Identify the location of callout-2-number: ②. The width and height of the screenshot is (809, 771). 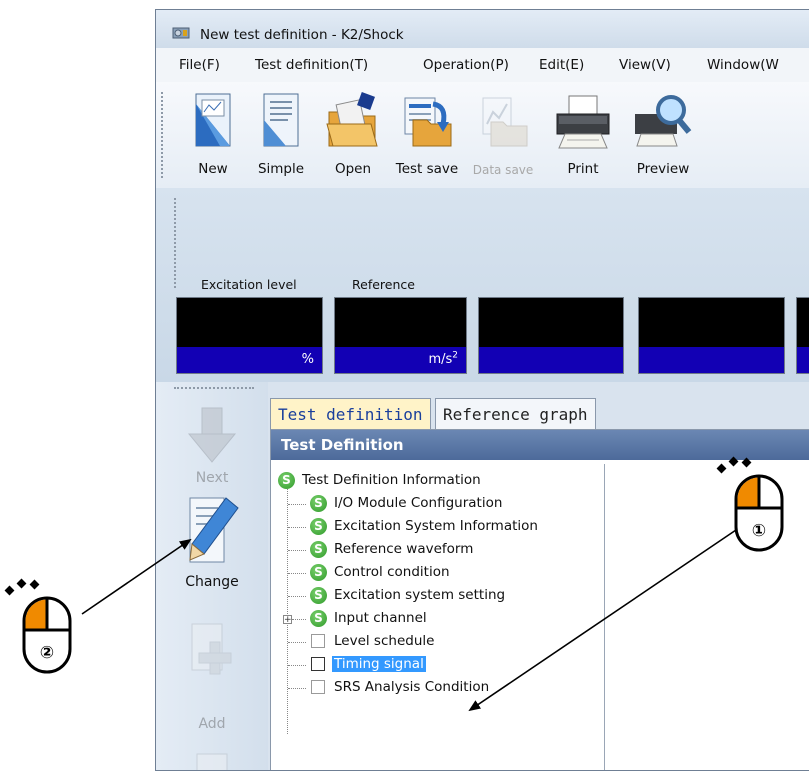
(47, 653).